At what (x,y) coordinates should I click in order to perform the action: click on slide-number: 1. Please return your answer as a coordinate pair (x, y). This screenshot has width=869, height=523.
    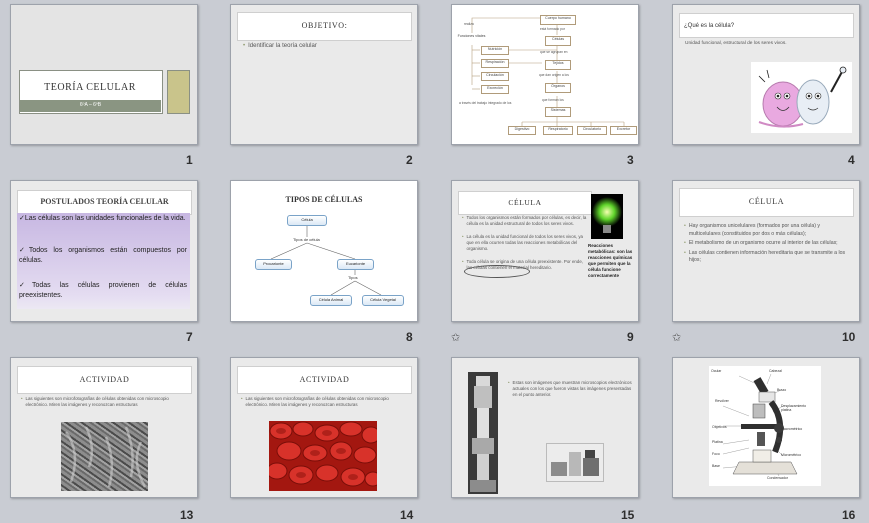
    Looking at the image, I should click on (189, 160).